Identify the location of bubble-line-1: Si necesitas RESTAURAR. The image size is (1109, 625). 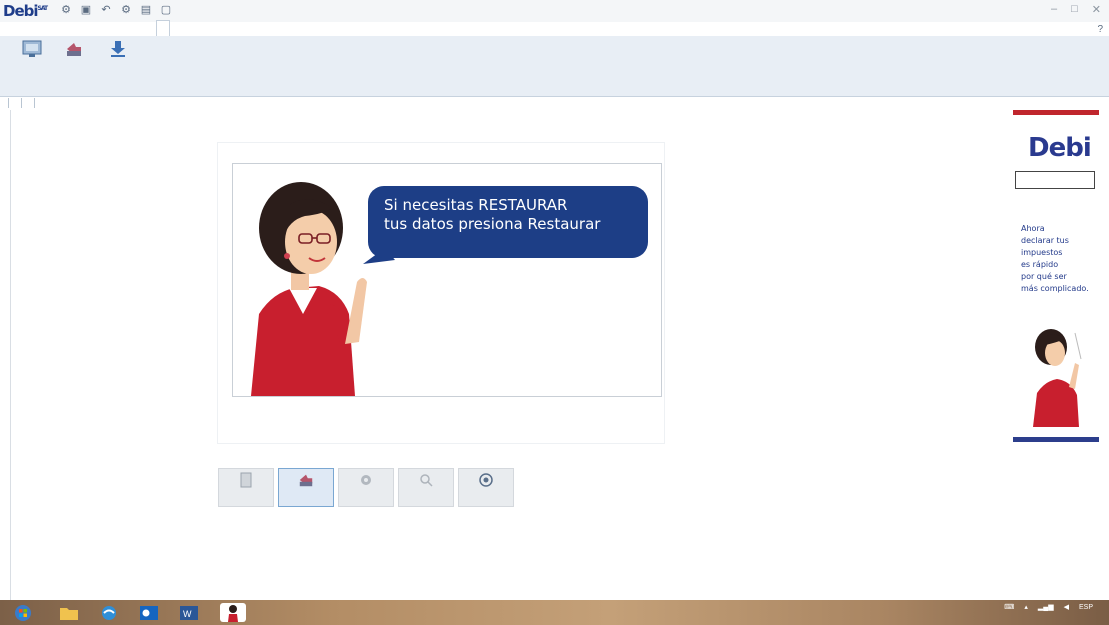
(476, 205).